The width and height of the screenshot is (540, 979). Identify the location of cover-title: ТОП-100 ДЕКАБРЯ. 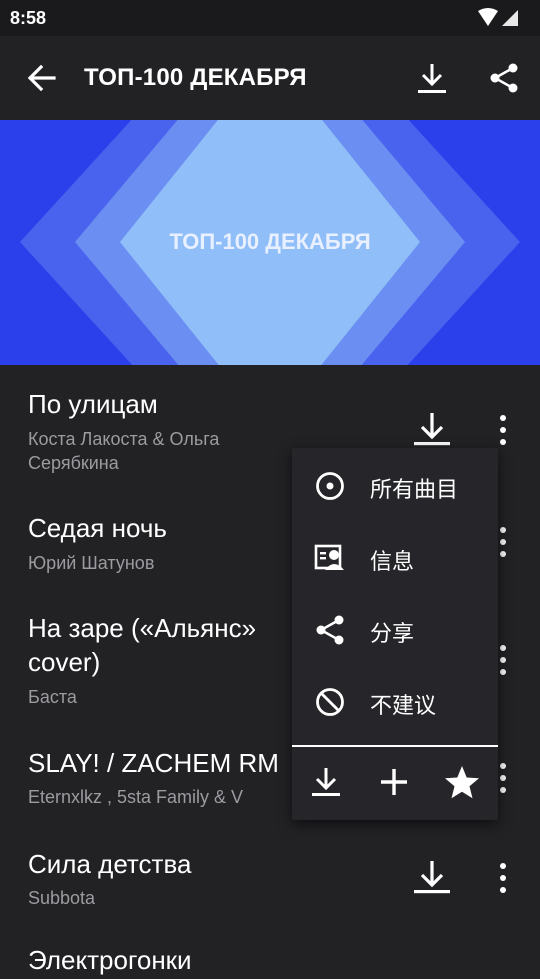
(270, 241).